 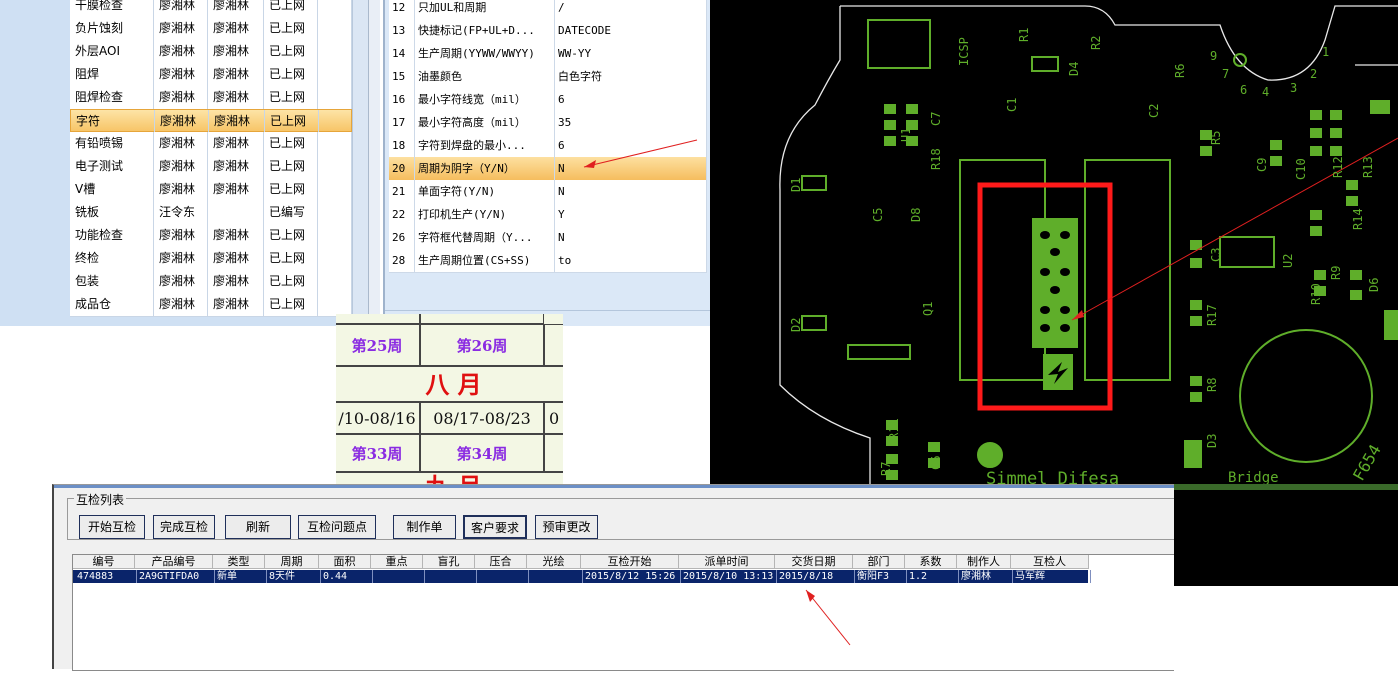 I want to click on annotation-arrow-head, so click(x=590, y=164).